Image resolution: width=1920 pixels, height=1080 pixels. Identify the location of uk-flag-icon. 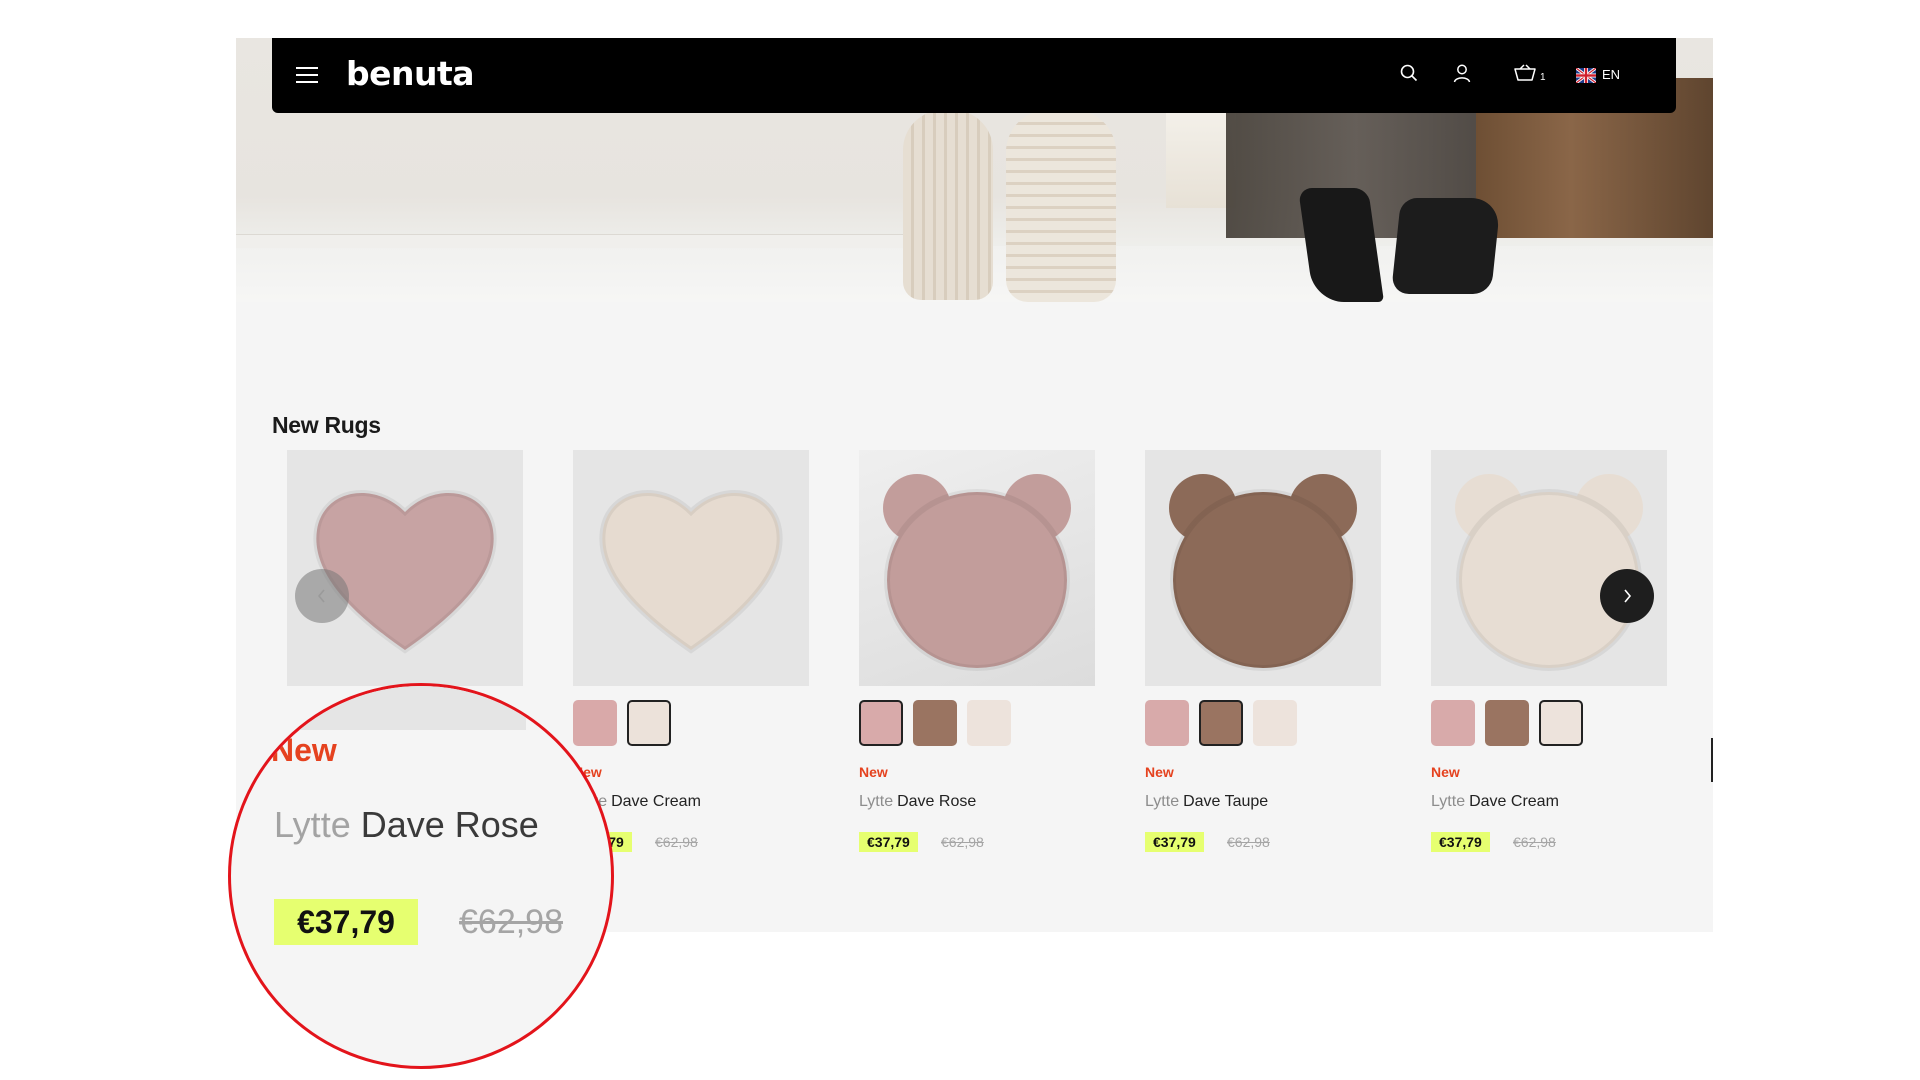
(1586, 75).